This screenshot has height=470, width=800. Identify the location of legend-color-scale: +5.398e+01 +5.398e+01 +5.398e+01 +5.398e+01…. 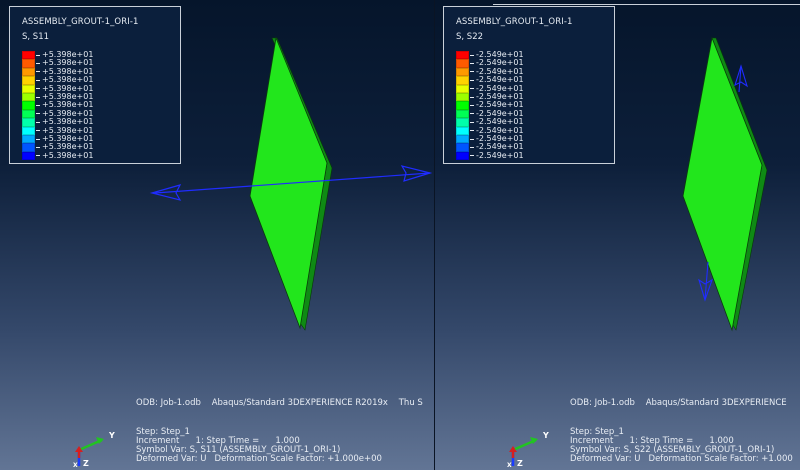
(58, 105).